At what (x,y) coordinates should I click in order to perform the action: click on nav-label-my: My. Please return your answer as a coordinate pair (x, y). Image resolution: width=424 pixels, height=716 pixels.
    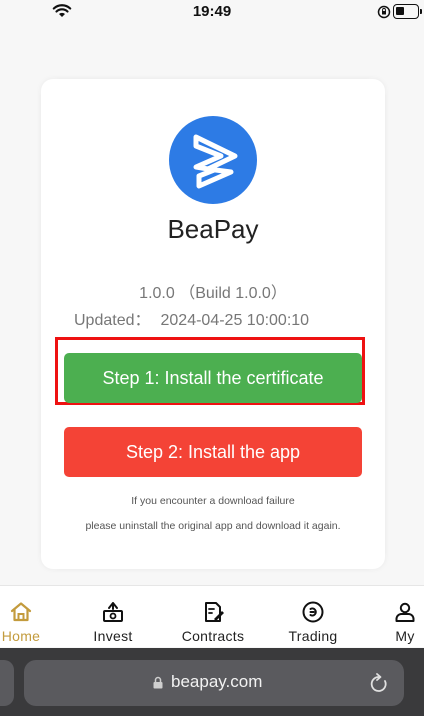
    Looking at the image, I should click on (405, 636).